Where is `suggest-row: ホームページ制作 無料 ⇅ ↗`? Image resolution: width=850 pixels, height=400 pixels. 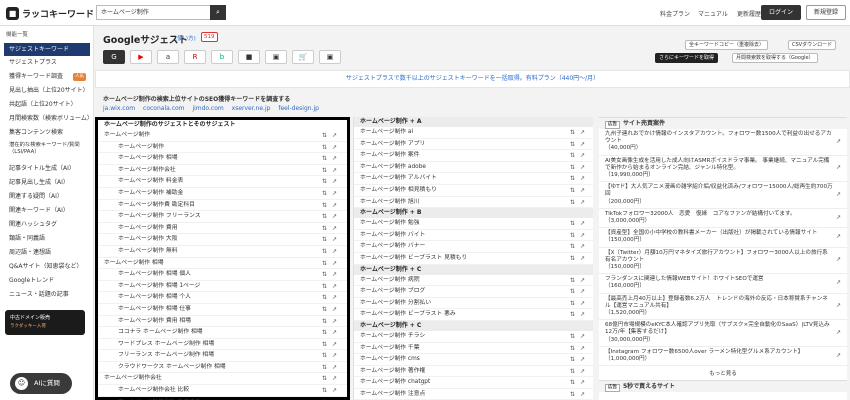 suggest-row: ホームページ制作 無料 ⇅ ↗ is located at coordinates (222, 252).